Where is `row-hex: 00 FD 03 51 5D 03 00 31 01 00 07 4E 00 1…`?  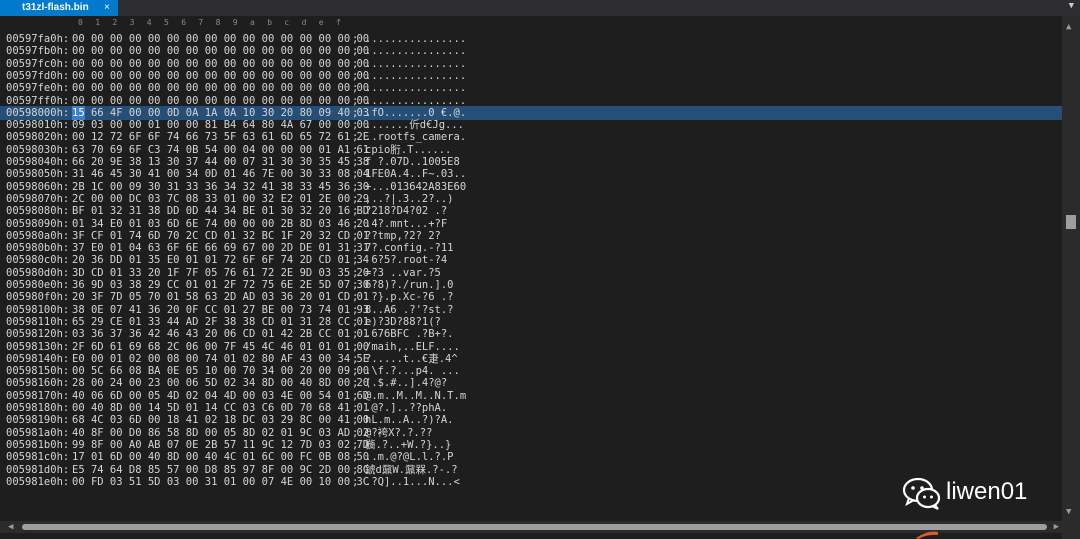
row-hex: 00 FD 03 51 5D 03 00 31 01 00 07 4E 00 1… is located at coordinates (220, 482).